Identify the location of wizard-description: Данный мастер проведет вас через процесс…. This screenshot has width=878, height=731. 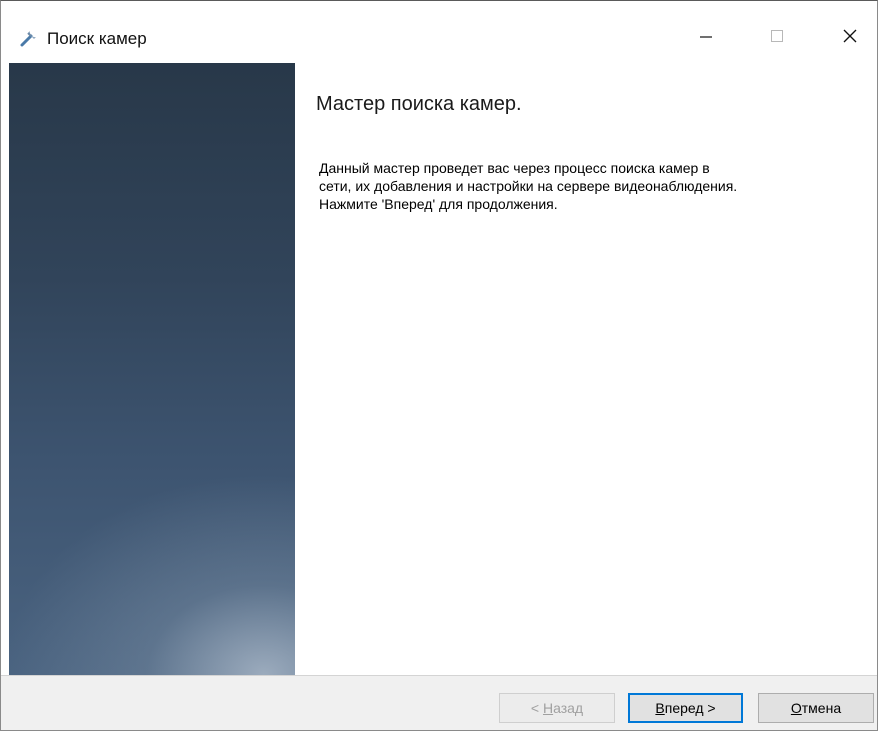
(598, 186).